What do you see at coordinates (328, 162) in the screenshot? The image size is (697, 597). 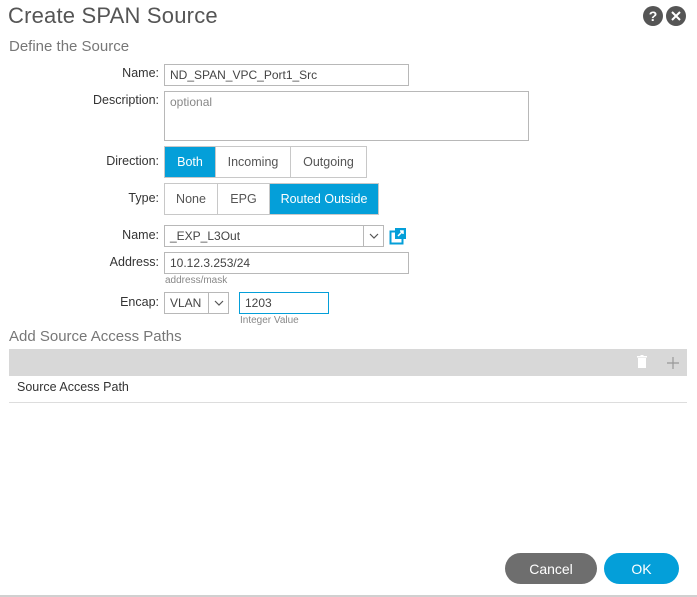 I see `direction-option-outgoing: Outgoing` at bounding box center [328, 162].